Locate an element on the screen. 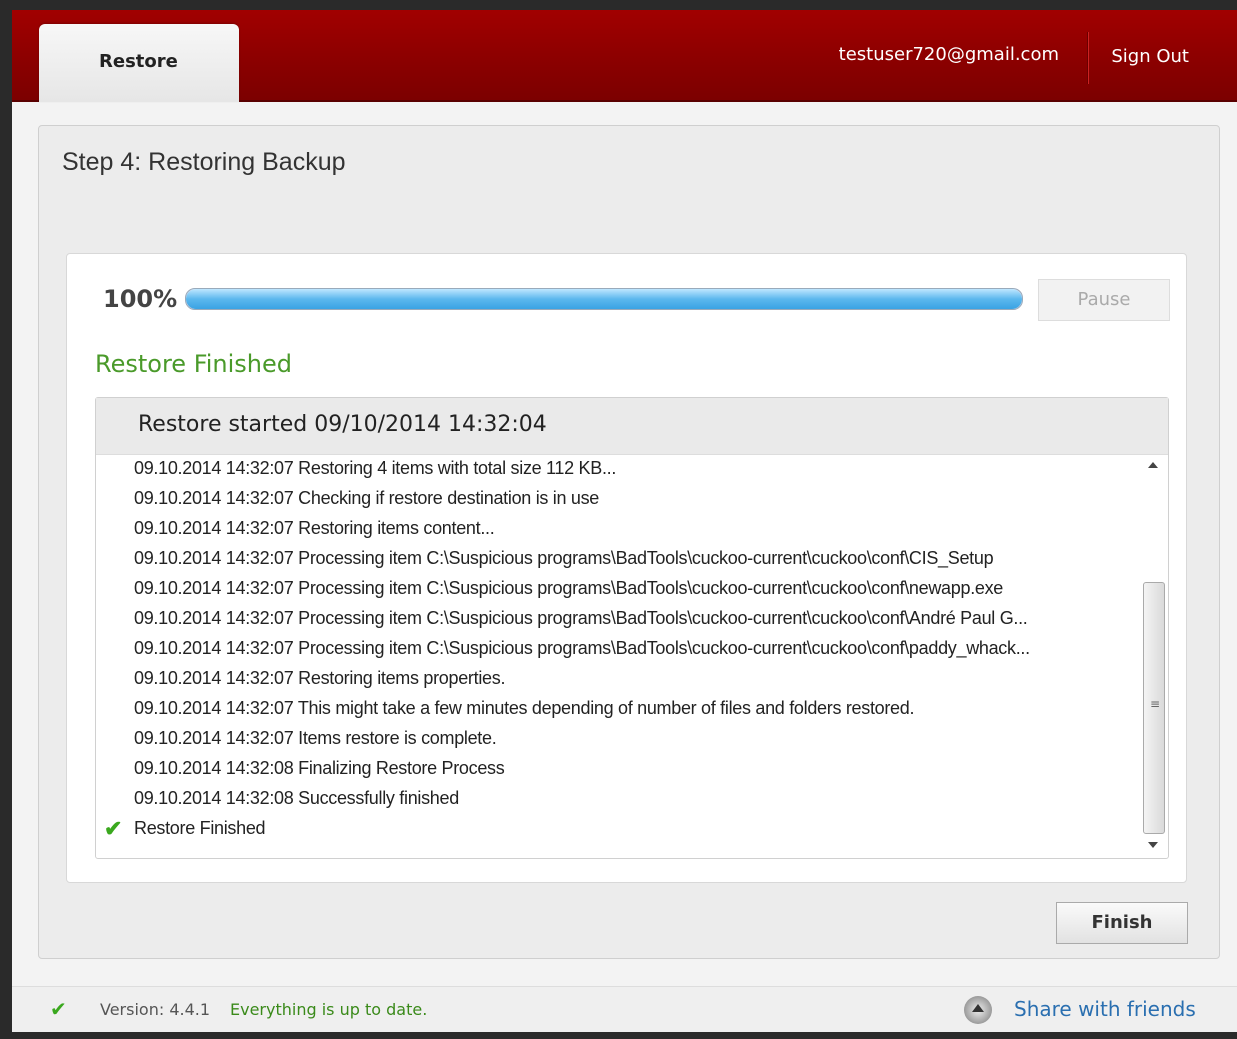 The width and height of the screenshot is (1237, 1039). share-link: Share with friends is located at coordinates (1105, 1009).